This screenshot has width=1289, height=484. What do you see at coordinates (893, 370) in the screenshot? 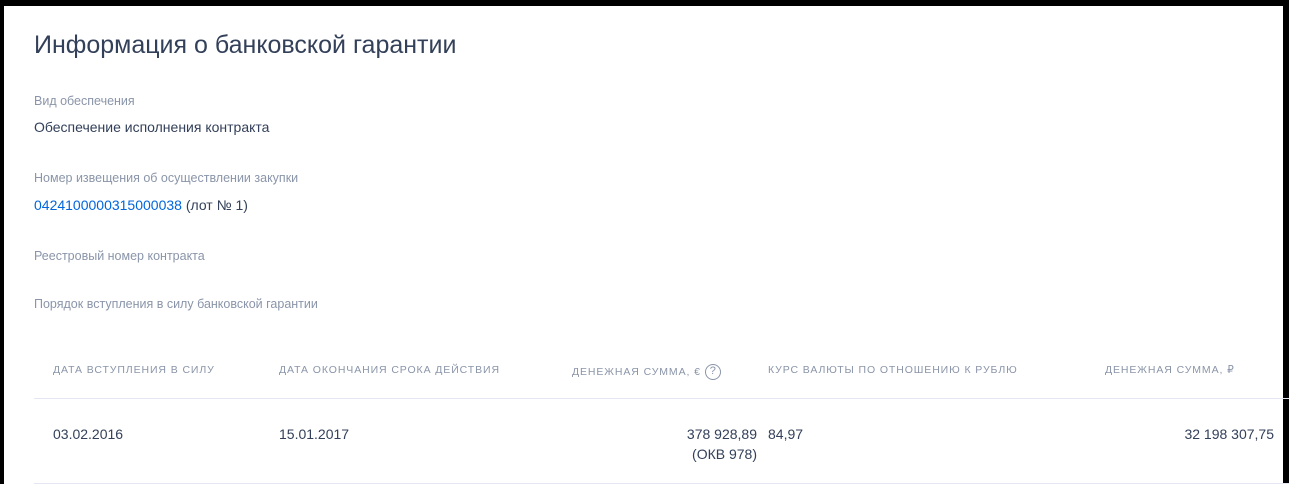
I see `column-header-rate: Курс валюты по отношению к рублю` at bounding box center [893, 370].